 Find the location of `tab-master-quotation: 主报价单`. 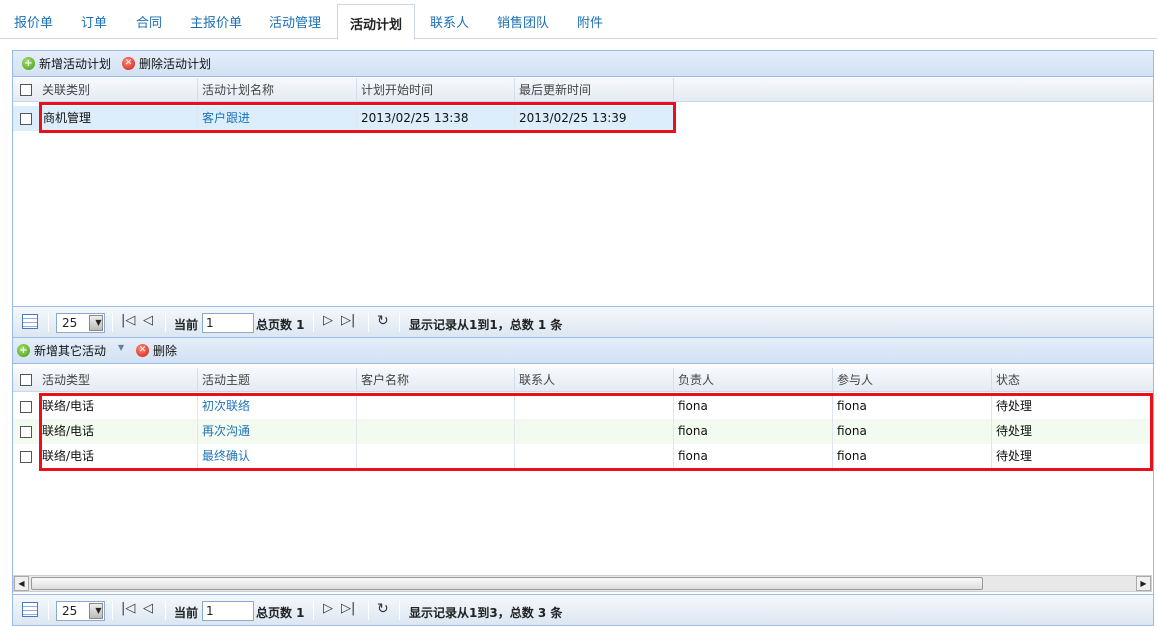

tab-master-quotation: 主报价单 is located at coordinates (216, 21).